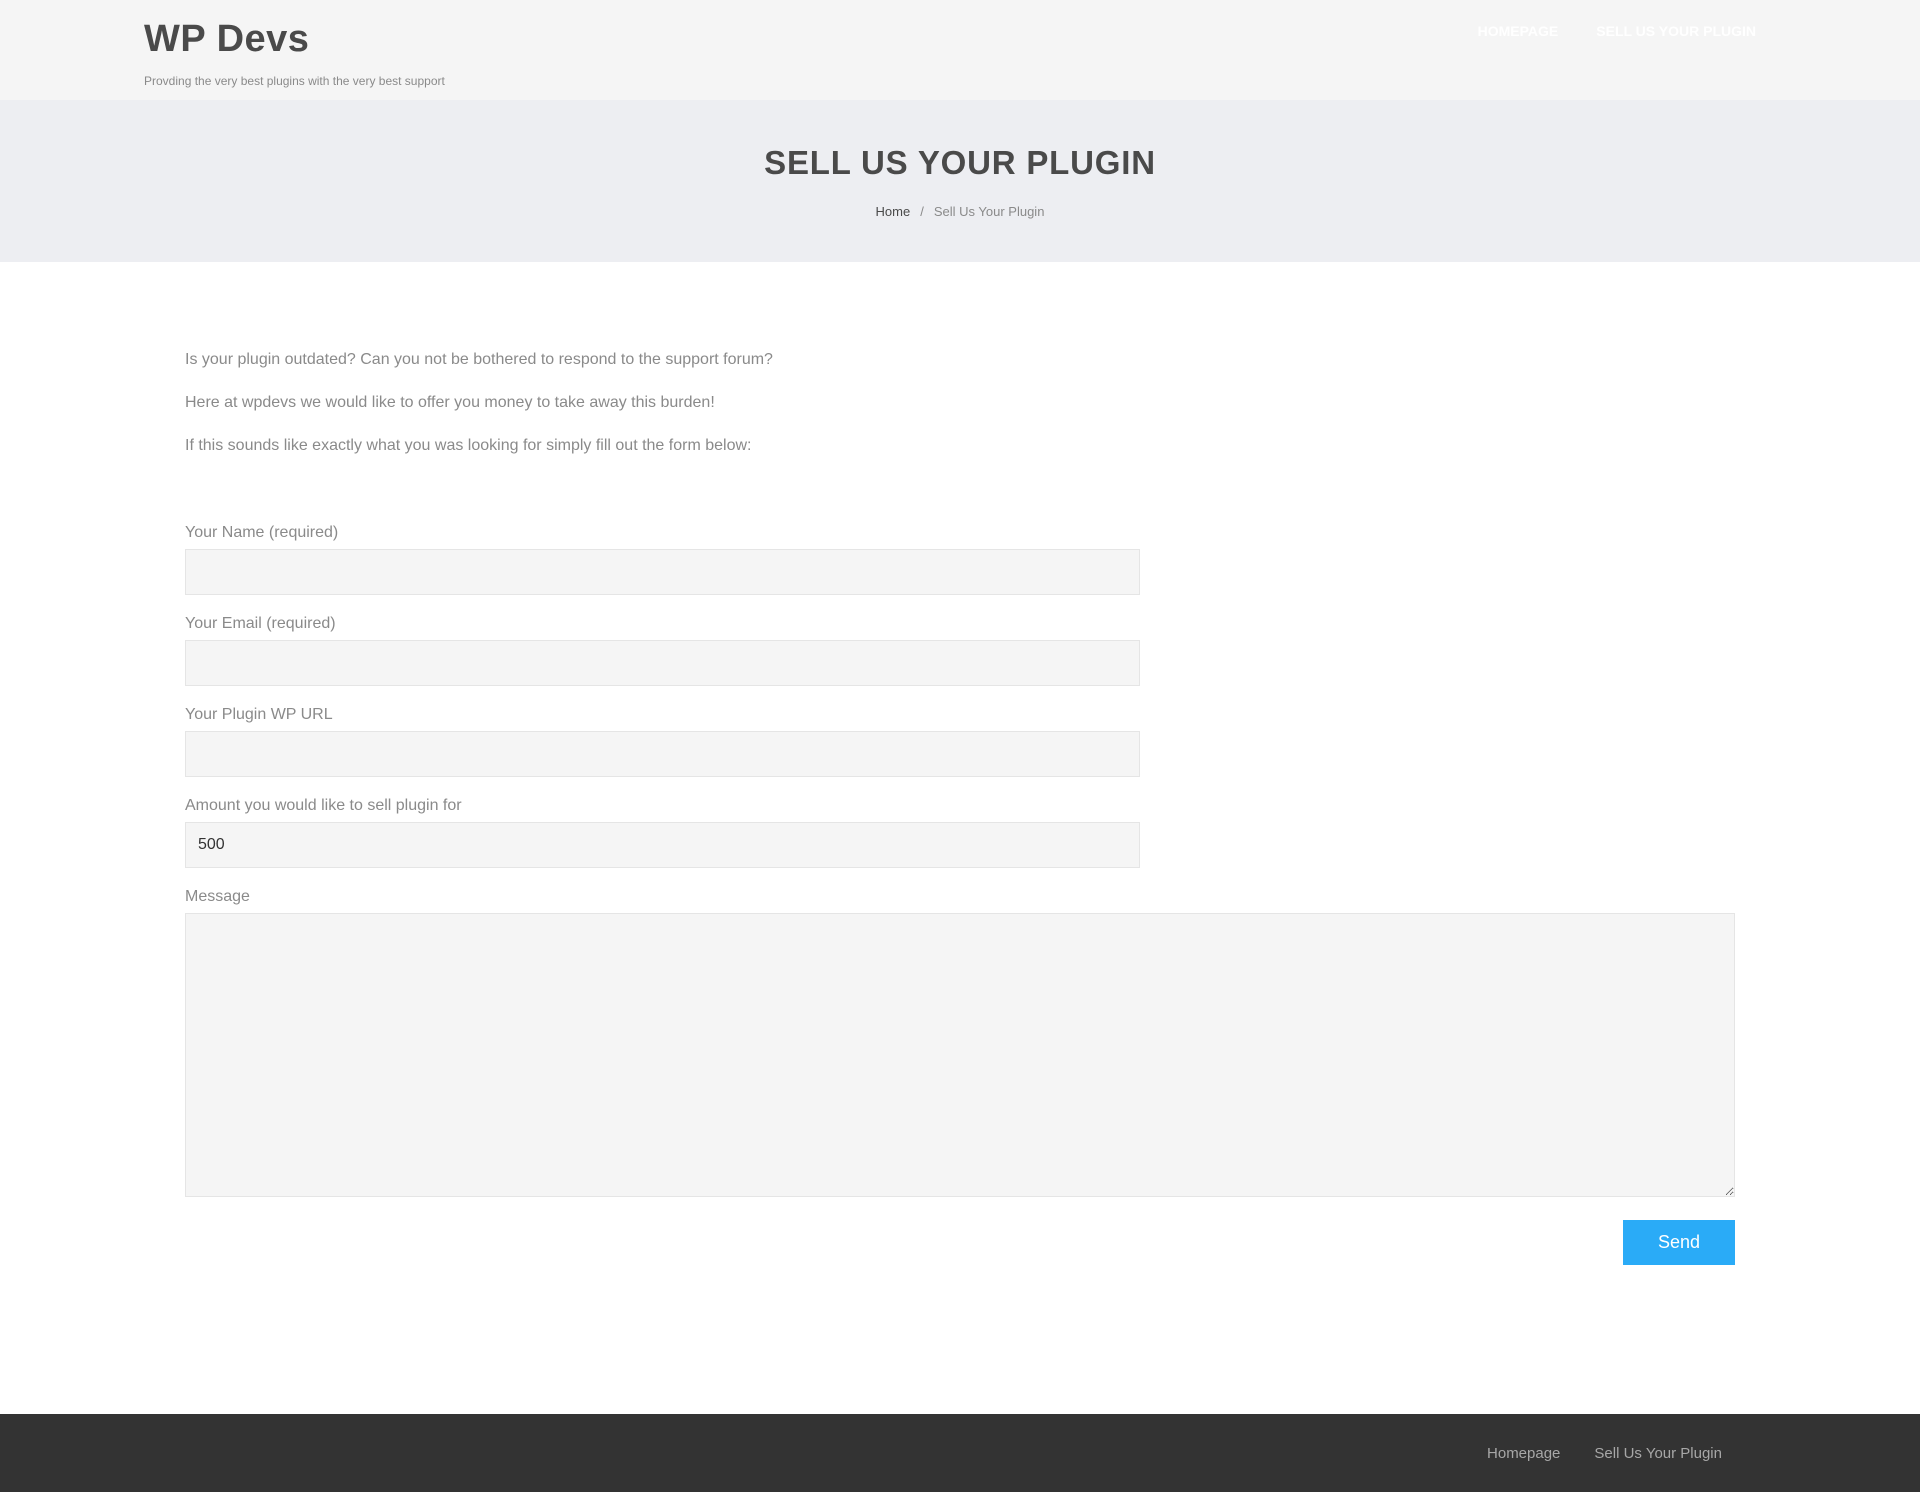  I want to click on breadcrumb: Home / Sell Us Your Plugin, so click(960, 211).